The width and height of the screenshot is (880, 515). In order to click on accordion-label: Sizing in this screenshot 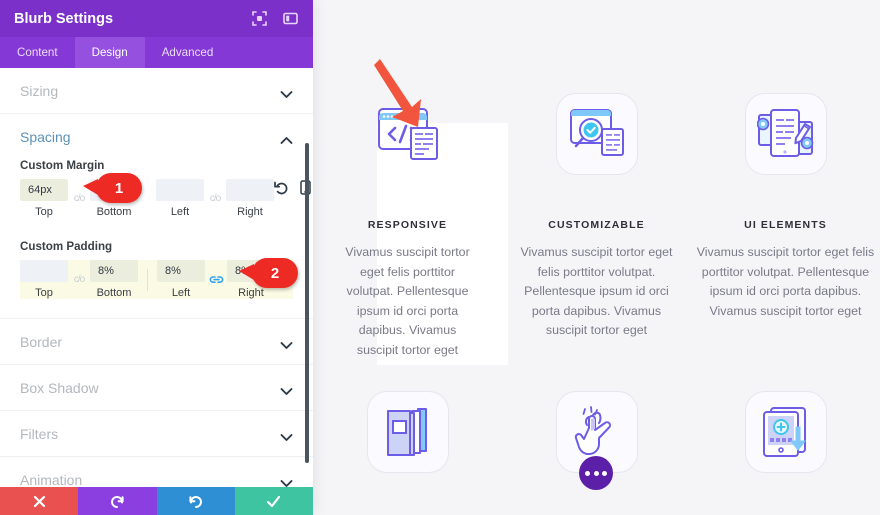, I will do `click(39, 90)`.